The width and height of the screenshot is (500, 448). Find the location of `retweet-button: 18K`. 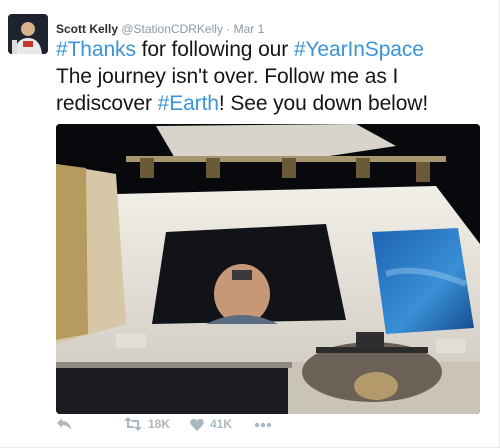

retweet-button: 18K is located at coordinates (147, 424).